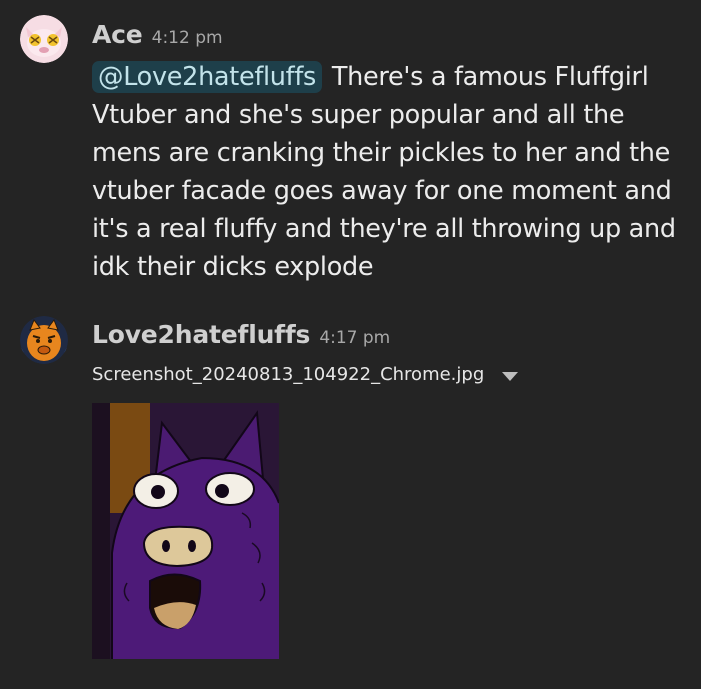 This screenshot has width=701, height=689. Describe the element at coordinates (288, 374) in the screenshot. I see `attachment-filename: Screenshot_20240813_104922_Chrome.jpg` at that location.